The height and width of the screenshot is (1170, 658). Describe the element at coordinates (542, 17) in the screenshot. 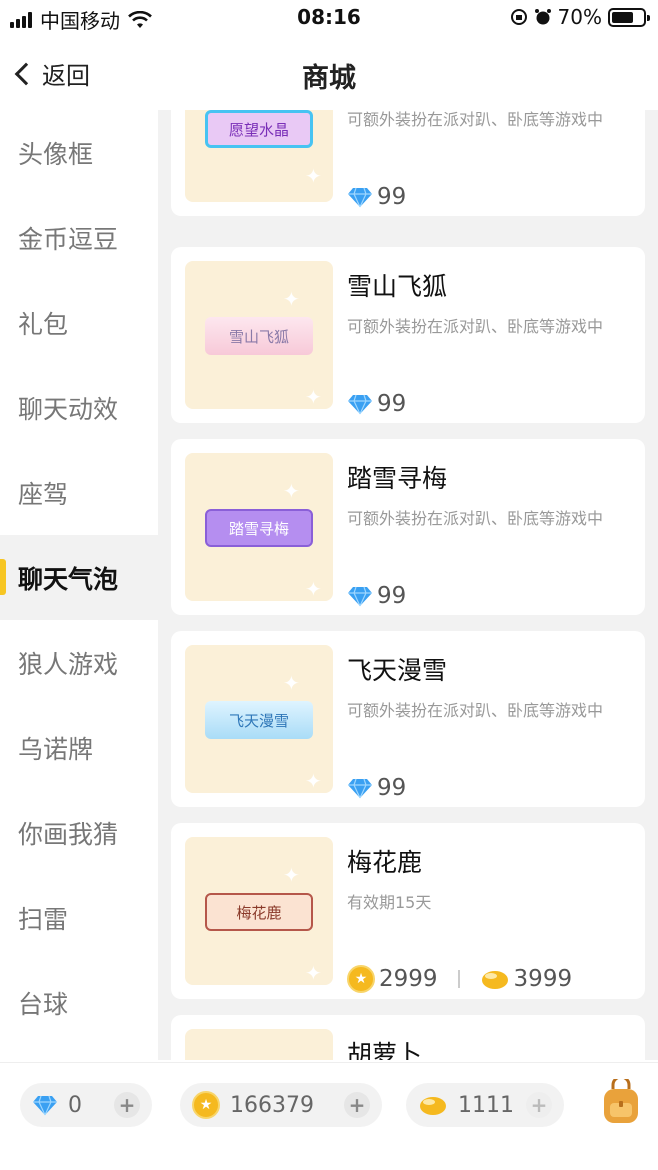

I see `alarm-icon` at that location.